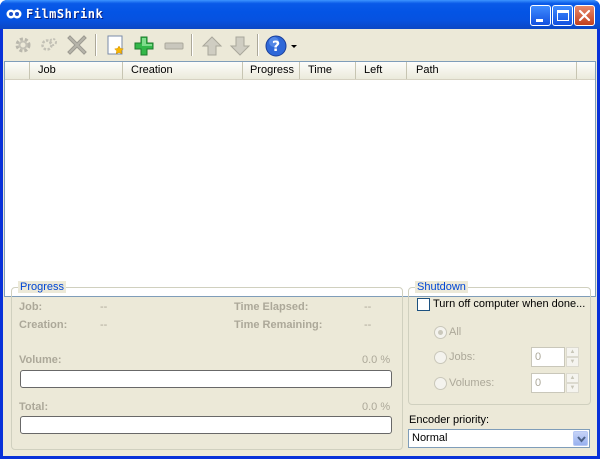 Image resolution: width=600 pixels, height=459 pixels. I want to click on tools-button, so click(50, 45).